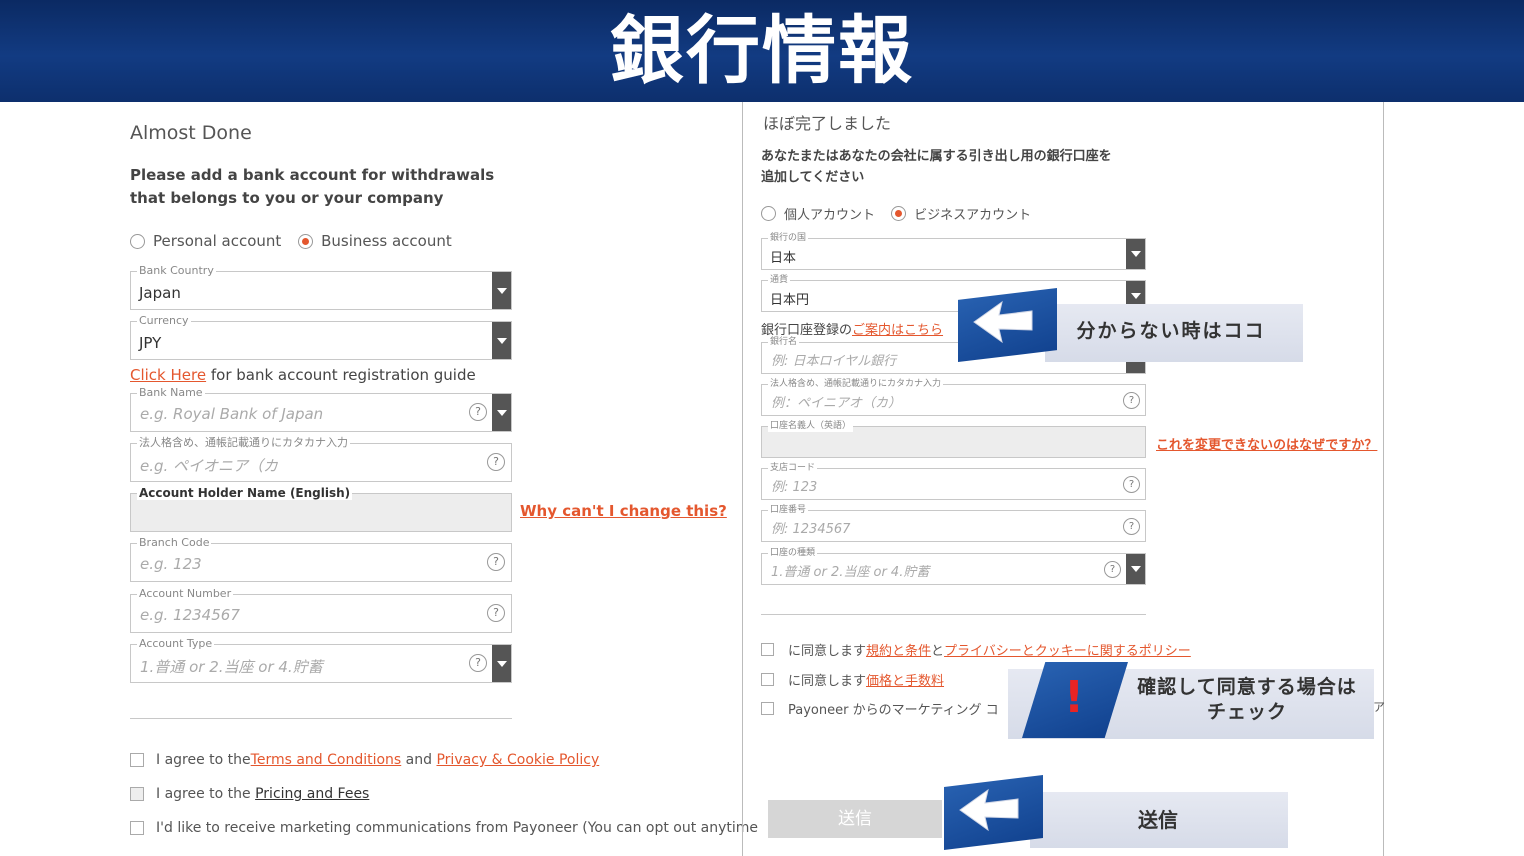 This screenshot has height=856, width=1524. I want to click on submit-button: 送信, so click(855, 819).